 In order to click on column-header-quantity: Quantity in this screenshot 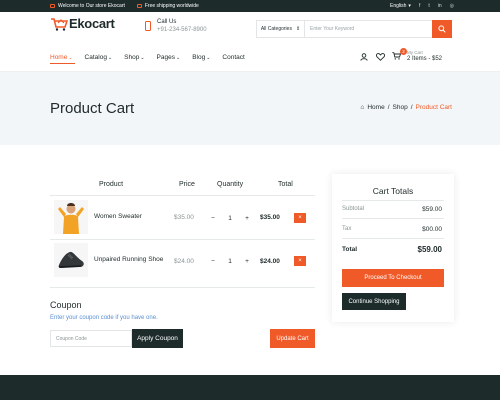, I will do `click(230, 184)`.